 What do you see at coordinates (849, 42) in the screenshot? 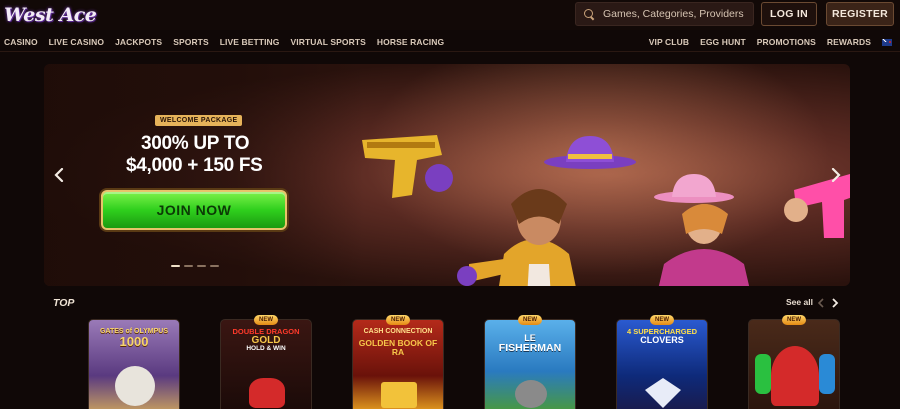
I see `nav-rewards: REWARDS` at bounding box center [849, 42].